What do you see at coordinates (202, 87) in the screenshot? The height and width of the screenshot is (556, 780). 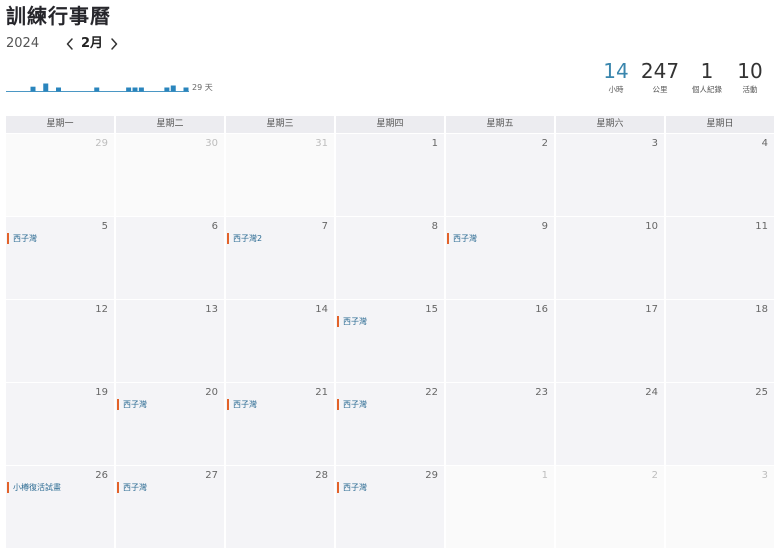 I see `days-count-label: 29 天` at bounding box center [202, 87].